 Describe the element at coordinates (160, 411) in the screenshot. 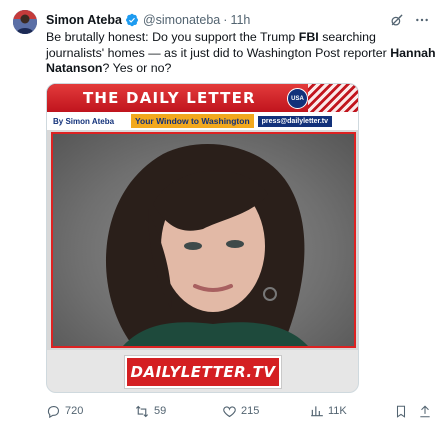

I see `repost-count: 59` at that location.